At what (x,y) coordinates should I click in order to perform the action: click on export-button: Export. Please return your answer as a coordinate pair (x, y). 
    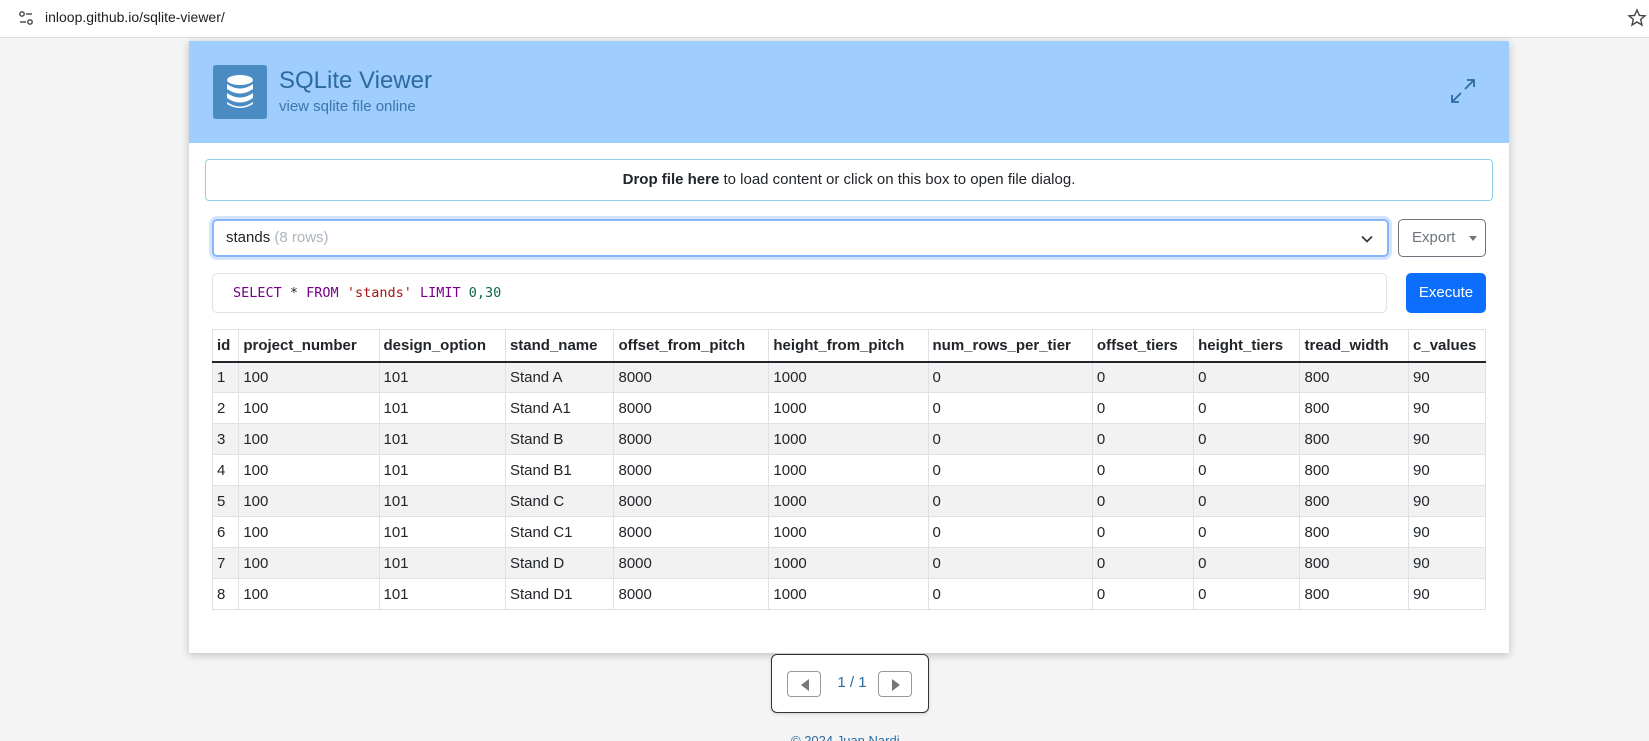
    Looking at the image, I should click on (1442, 238).